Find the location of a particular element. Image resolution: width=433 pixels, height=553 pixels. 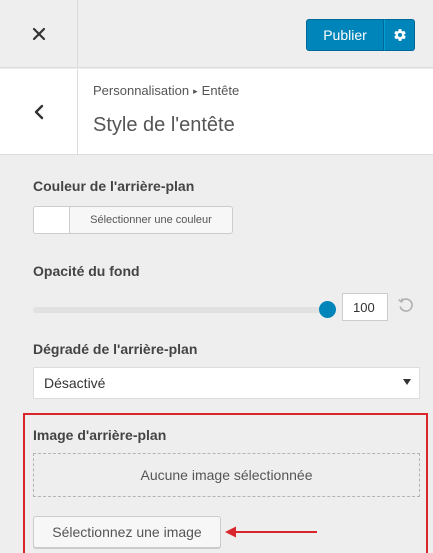

close-icon is located at coordinates (38, 34).